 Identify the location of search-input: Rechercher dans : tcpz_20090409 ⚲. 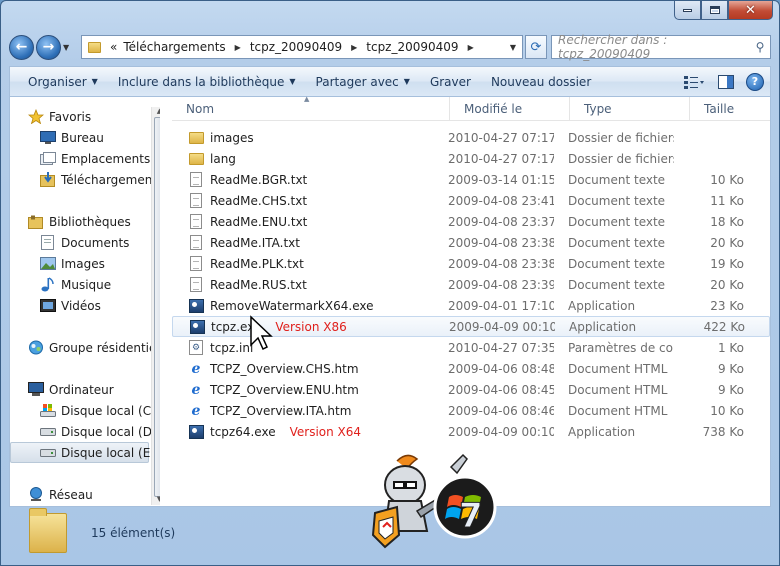
(661, 47).